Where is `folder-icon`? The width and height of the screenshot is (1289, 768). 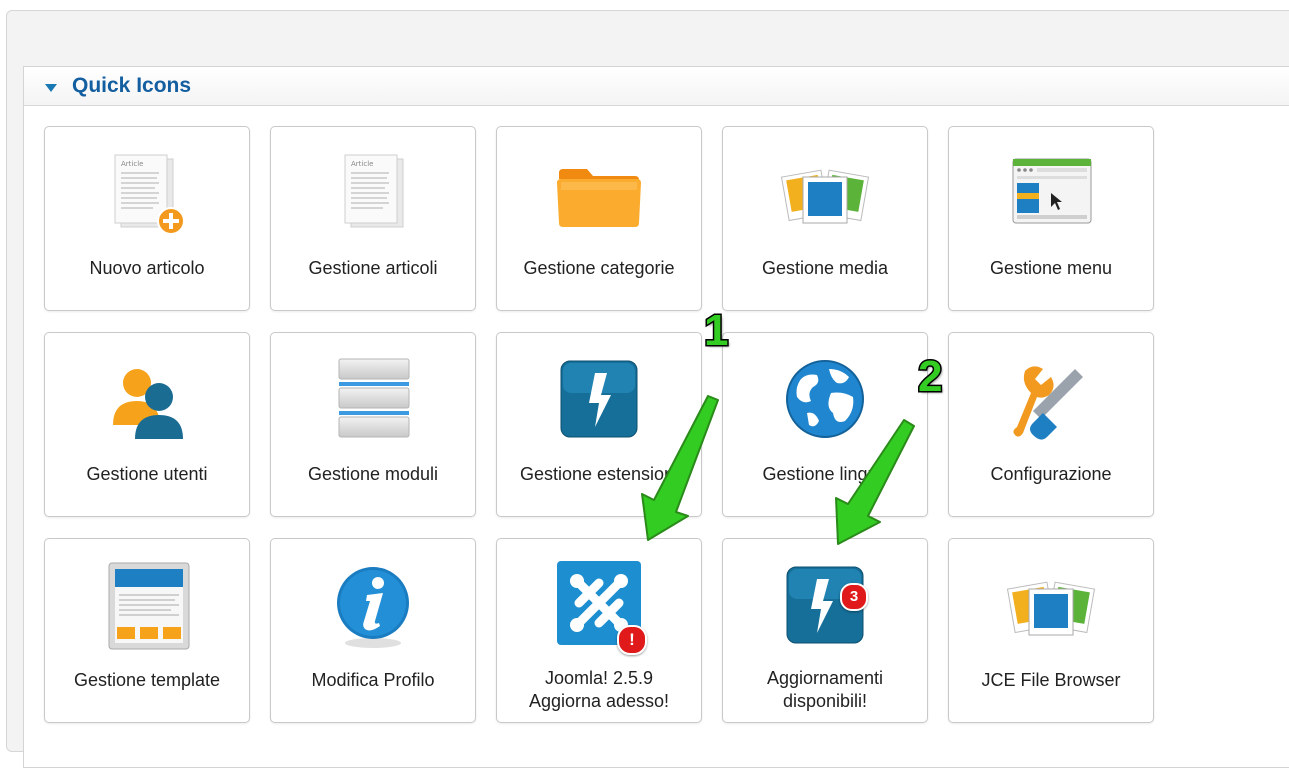
folder-icon is located at coordinates (599, 197).